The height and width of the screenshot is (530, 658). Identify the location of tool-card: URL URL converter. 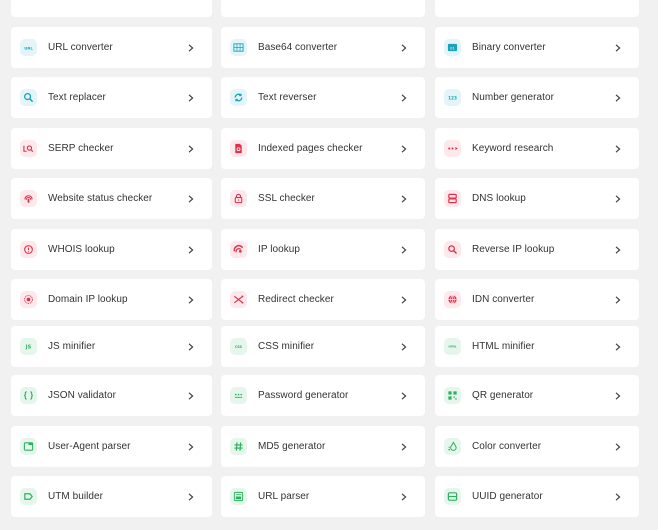
(111, 47).